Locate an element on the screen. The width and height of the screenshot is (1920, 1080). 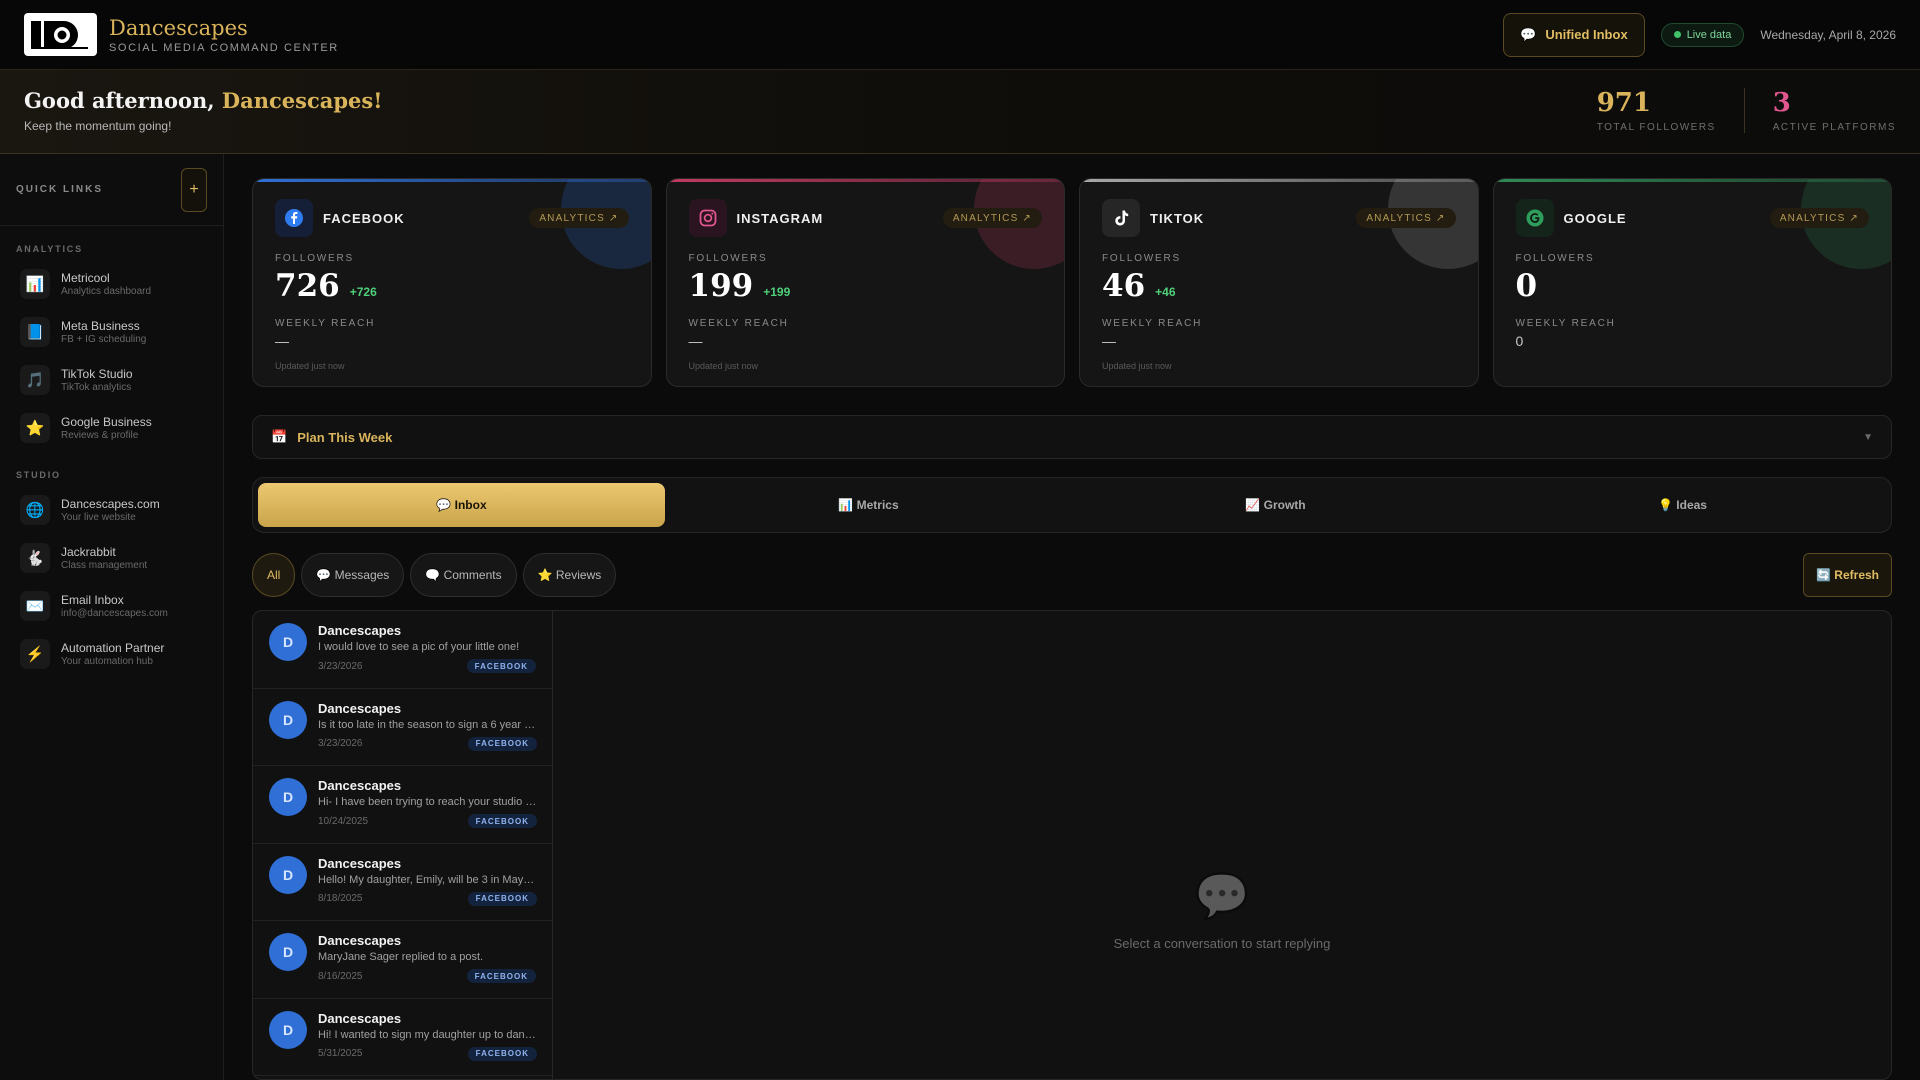
sidebar-section-label: STUDIO is located at coordinates (38, 475).